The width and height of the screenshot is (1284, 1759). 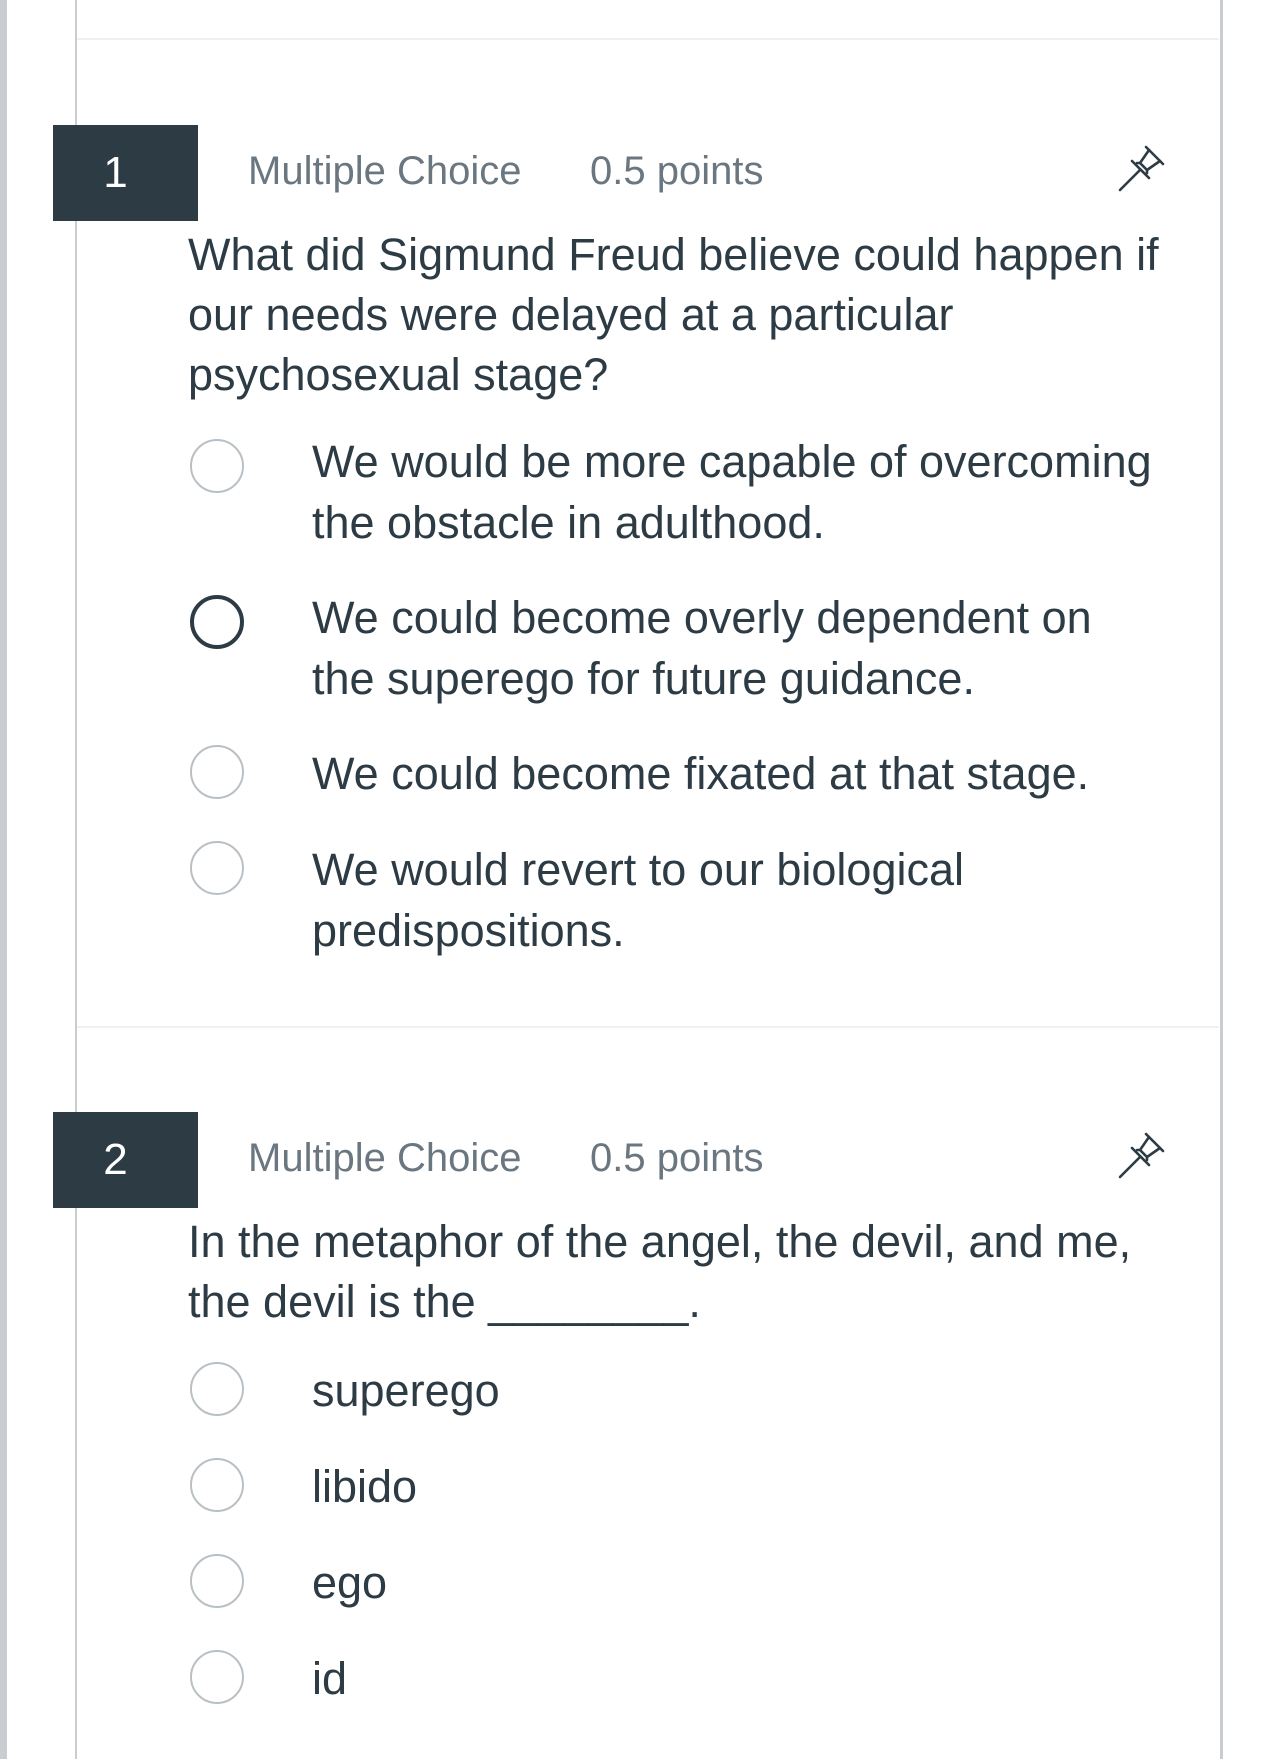 I want to click on answer-label: libido, so click(x=737, y=1486).